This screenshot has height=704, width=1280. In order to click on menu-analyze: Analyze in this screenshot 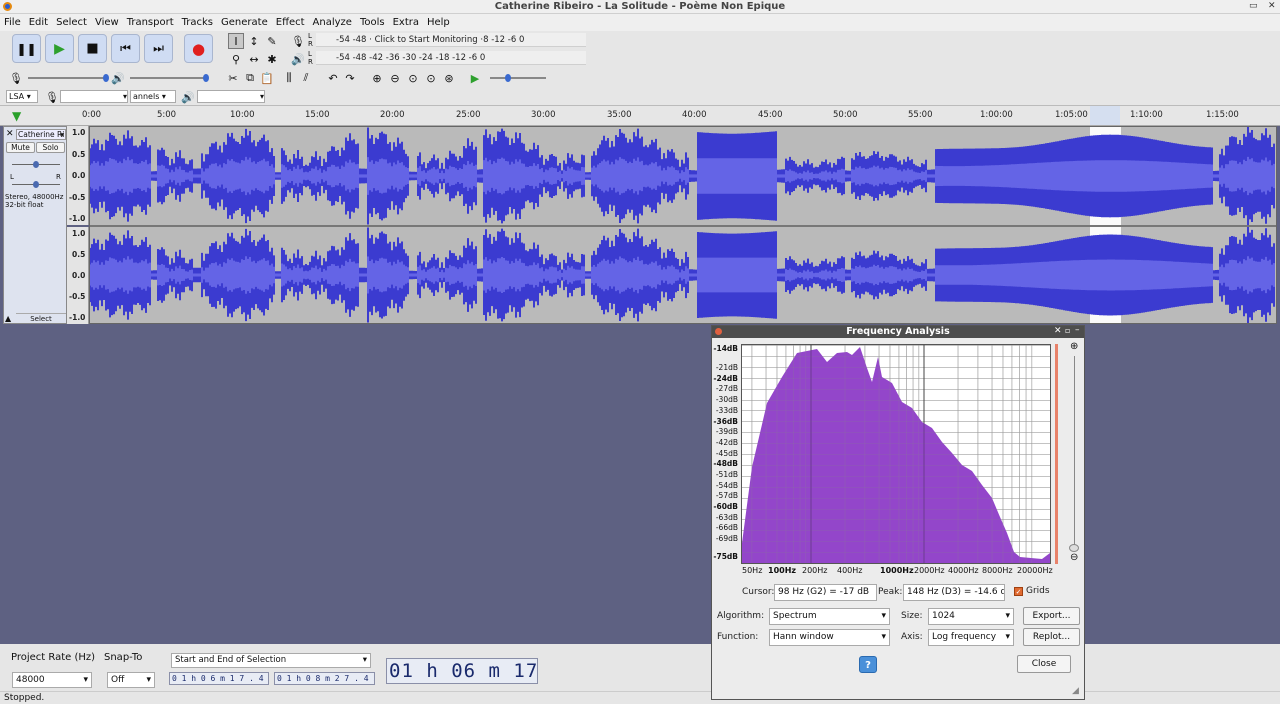, I will do `click(332, 22)`.